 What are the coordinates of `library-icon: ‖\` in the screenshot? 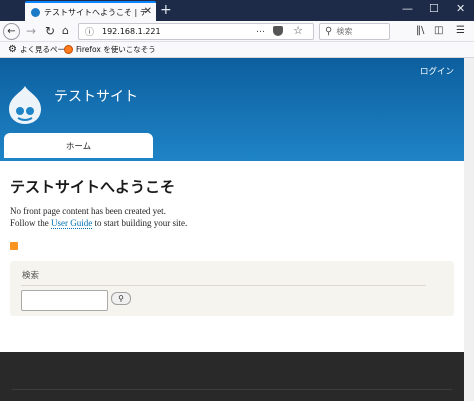 It's located at (420, 31).